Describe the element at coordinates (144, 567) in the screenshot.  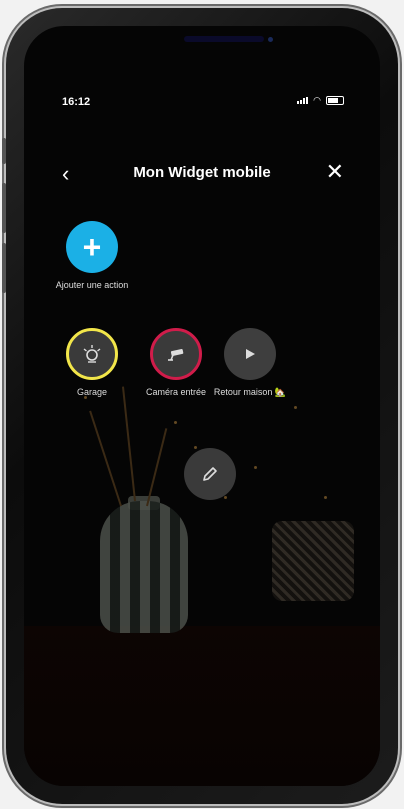
I see `striped-vase` at that location.